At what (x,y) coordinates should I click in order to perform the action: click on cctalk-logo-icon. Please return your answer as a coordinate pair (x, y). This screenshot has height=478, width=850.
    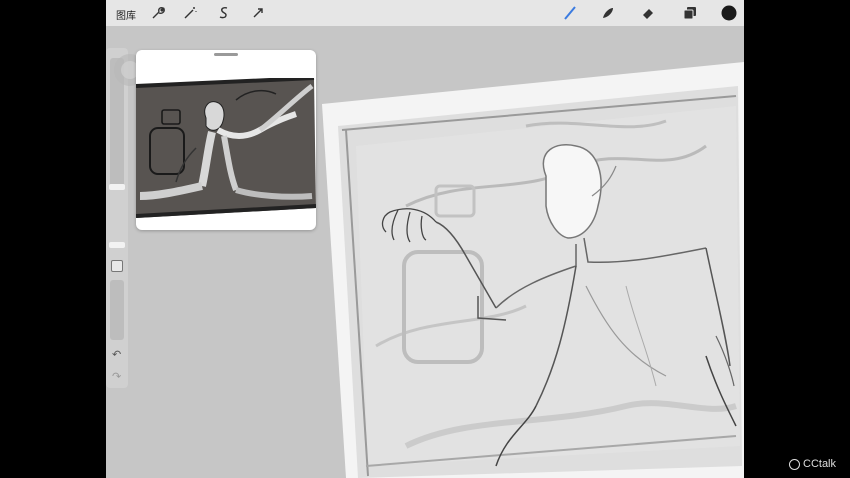
    Looking at the image, I should click on (794, 464).